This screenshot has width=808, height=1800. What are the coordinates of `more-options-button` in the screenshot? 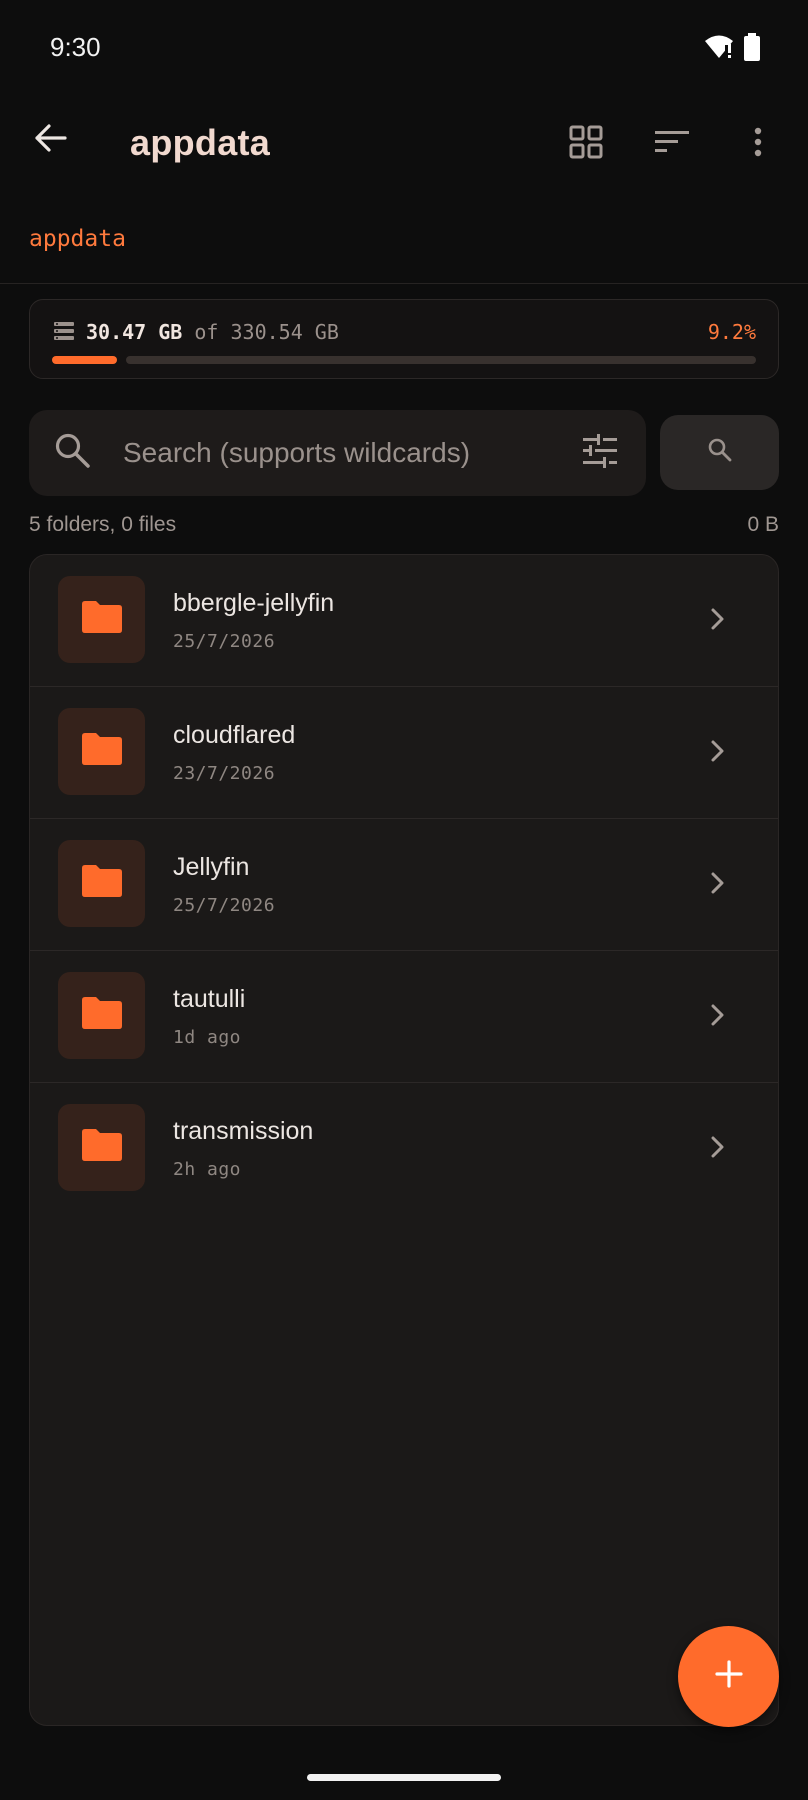 It's located at (758, 144).